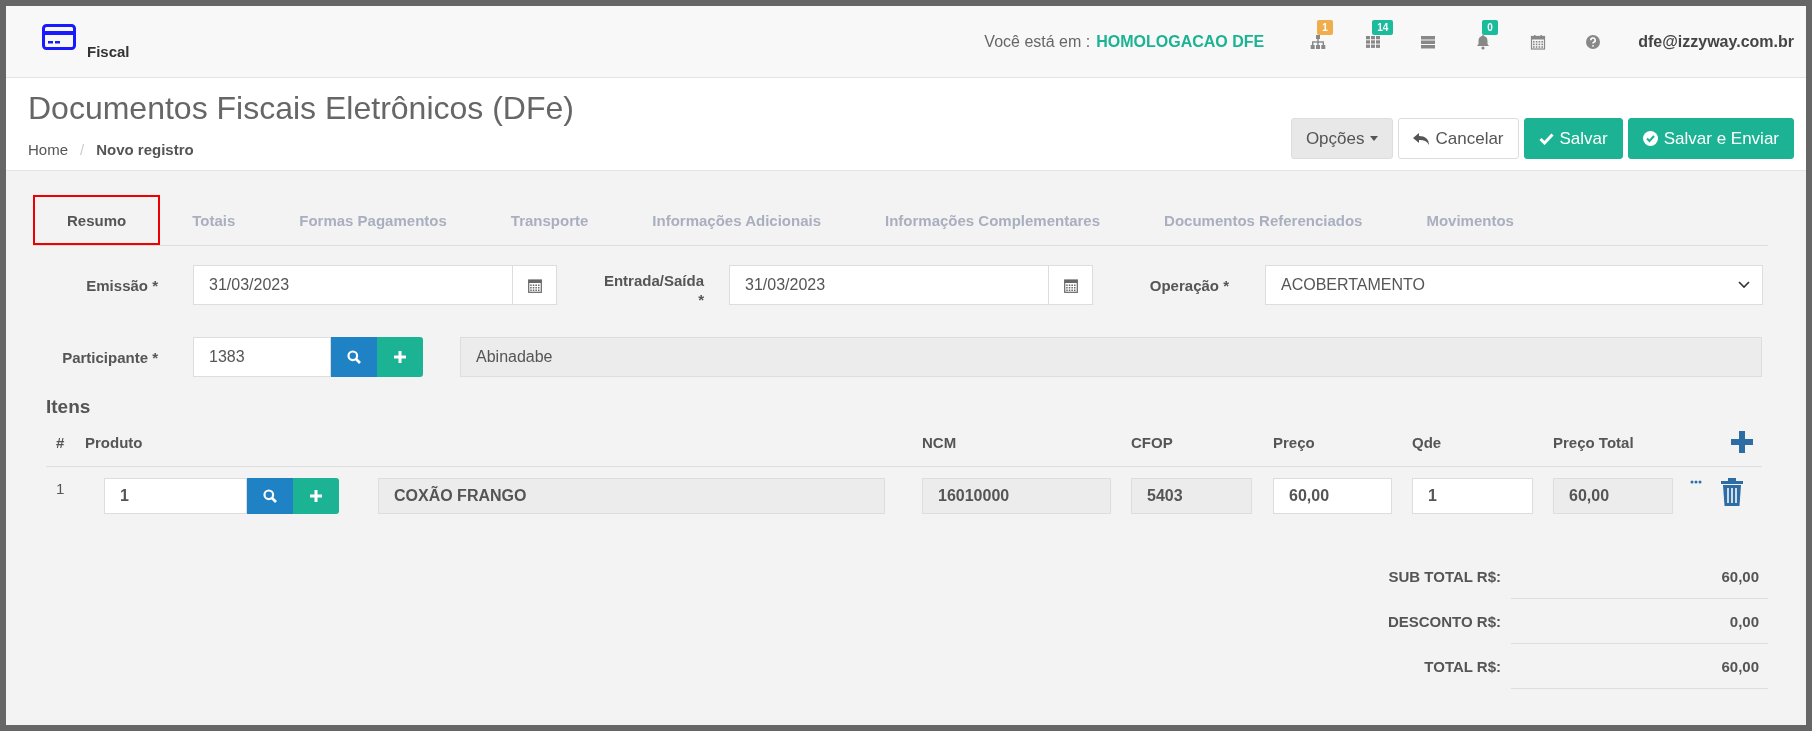  I want to click on tab: Resumo, so click(97, 220).